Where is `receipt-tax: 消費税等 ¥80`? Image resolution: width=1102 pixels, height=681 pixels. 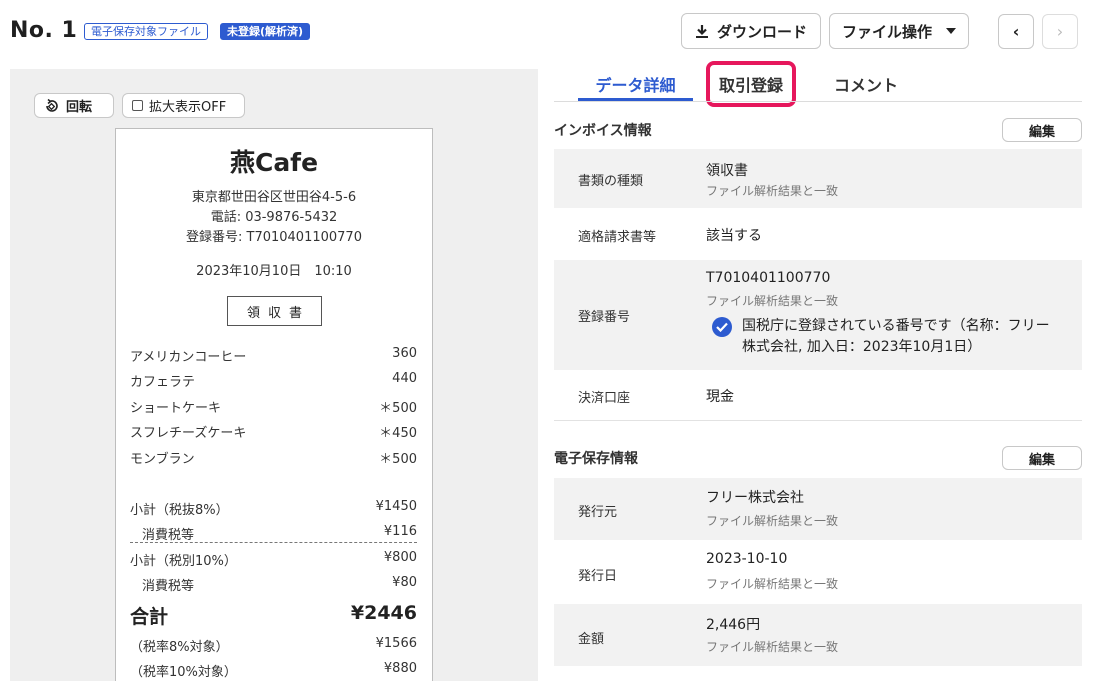 receipt-tax: 消費税等 ¥80 is located at coordinates (279, 584).